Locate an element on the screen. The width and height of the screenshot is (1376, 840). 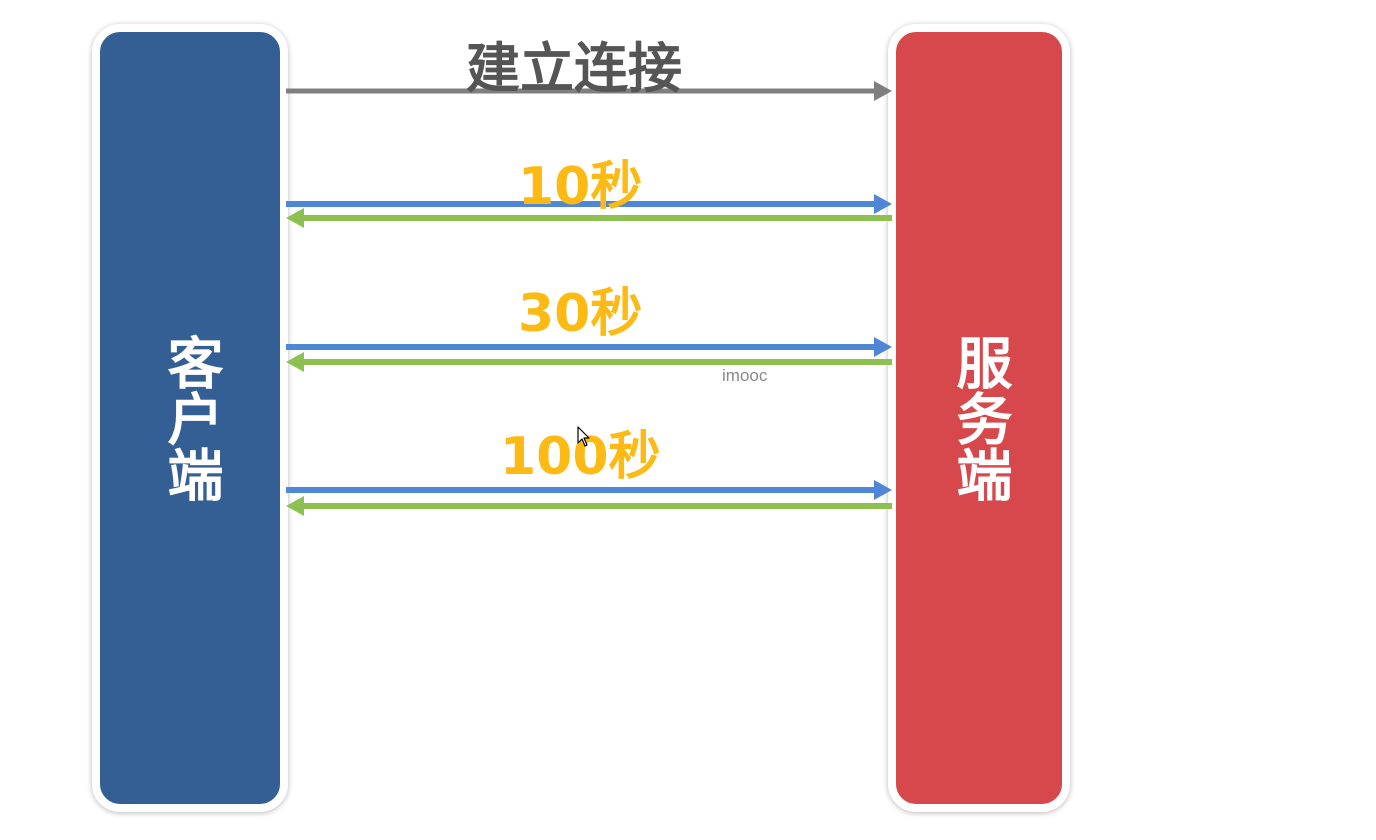
connect-label: 建立连接 is located at coordinates (574, 68).